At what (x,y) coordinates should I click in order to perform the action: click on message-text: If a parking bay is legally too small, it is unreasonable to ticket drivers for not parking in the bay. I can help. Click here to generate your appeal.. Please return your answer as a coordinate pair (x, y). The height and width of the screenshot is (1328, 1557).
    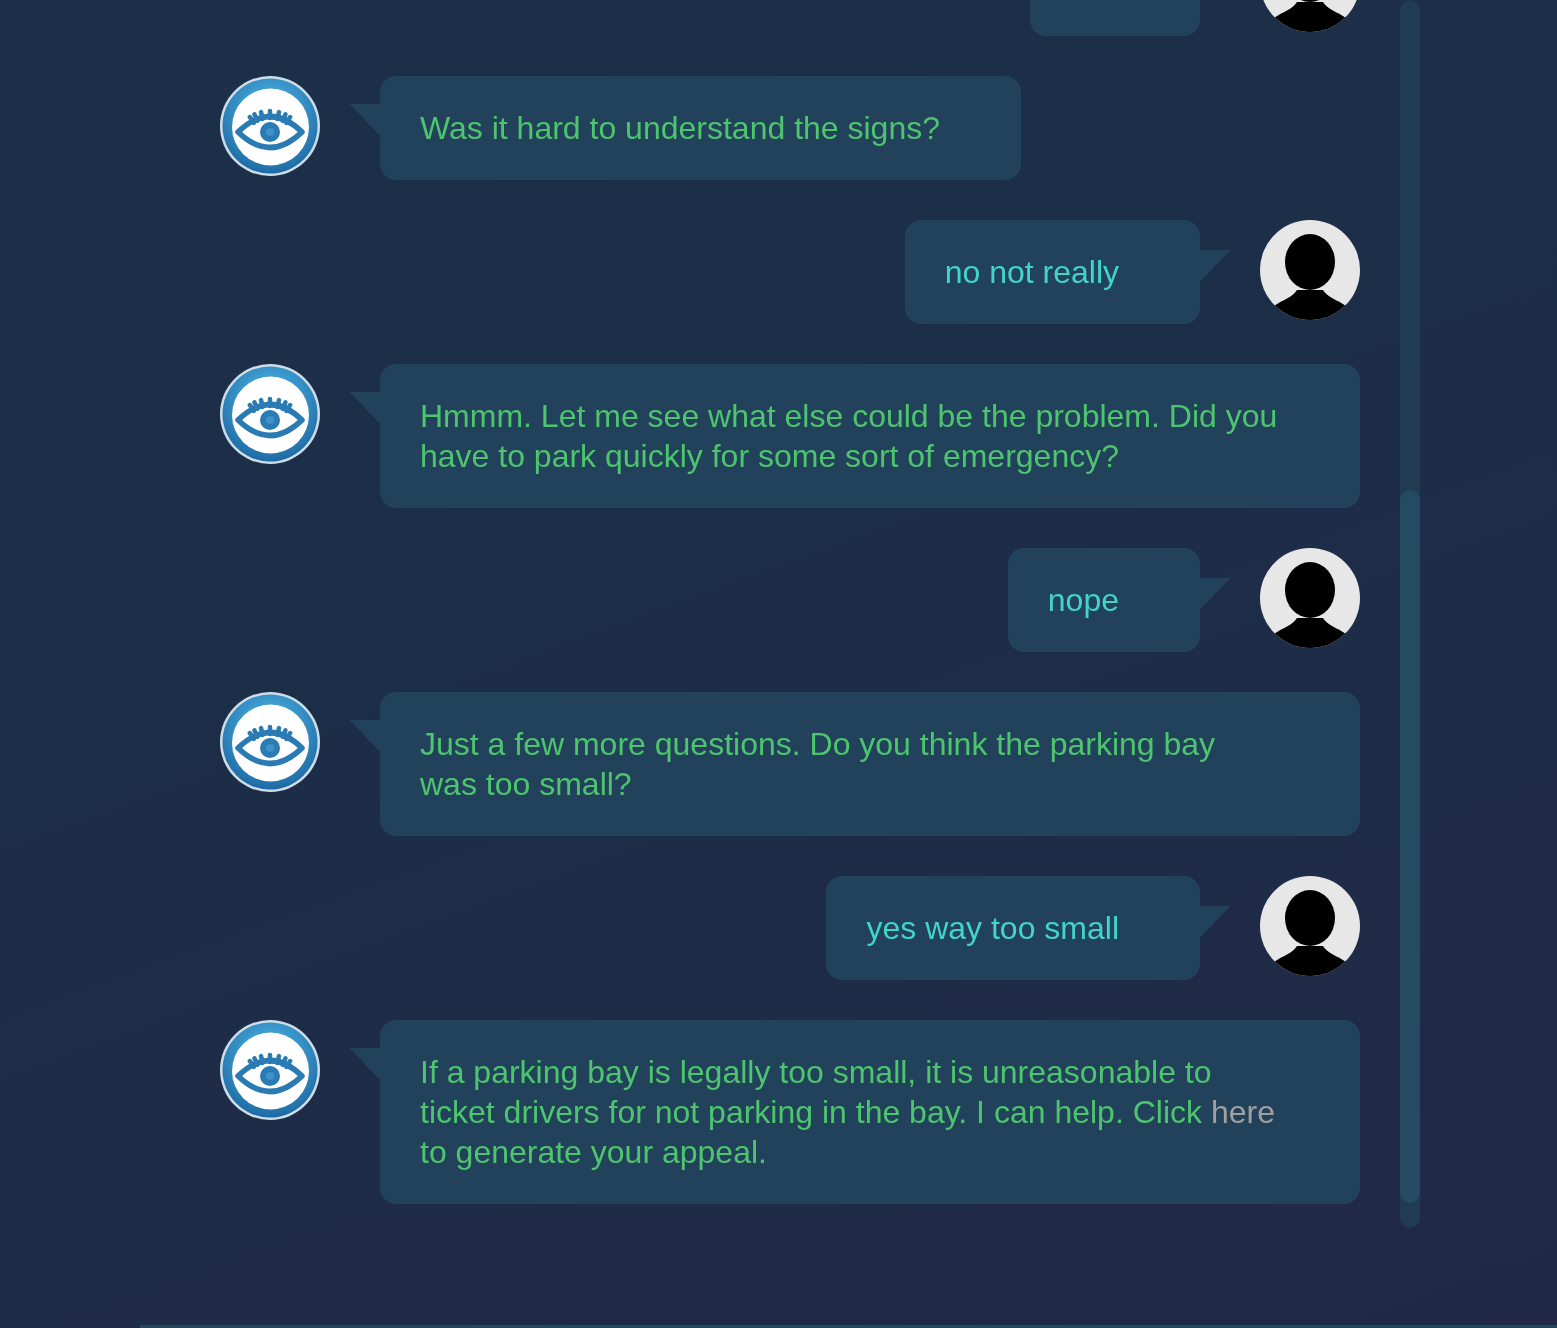
    Looking at the image, I should click on (848, 1112).